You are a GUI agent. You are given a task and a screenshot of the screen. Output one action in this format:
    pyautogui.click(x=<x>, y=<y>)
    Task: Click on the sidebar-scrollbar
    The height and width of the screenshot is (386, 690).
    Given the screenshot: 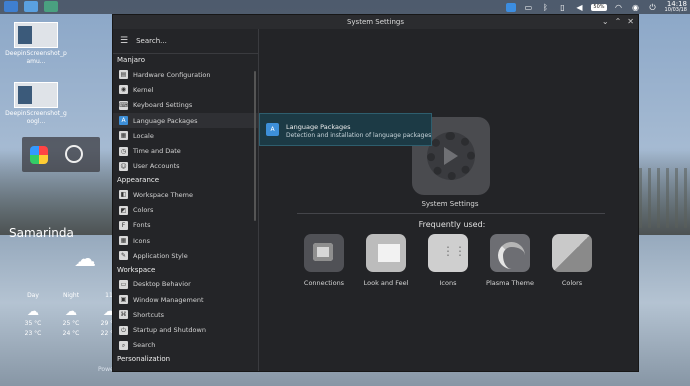 What is the action you would take?
    pyautogui.click(x=255, y=146)
    